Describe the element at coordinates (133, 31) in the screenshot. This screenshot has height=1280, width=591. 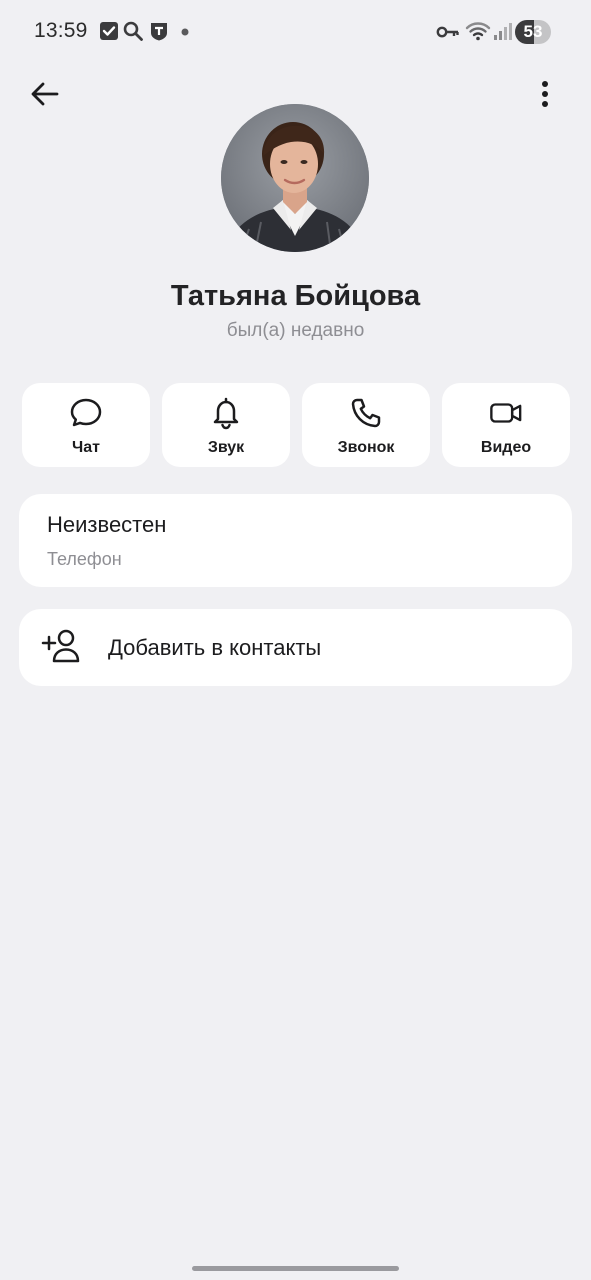
I see `search-icon` at that location.